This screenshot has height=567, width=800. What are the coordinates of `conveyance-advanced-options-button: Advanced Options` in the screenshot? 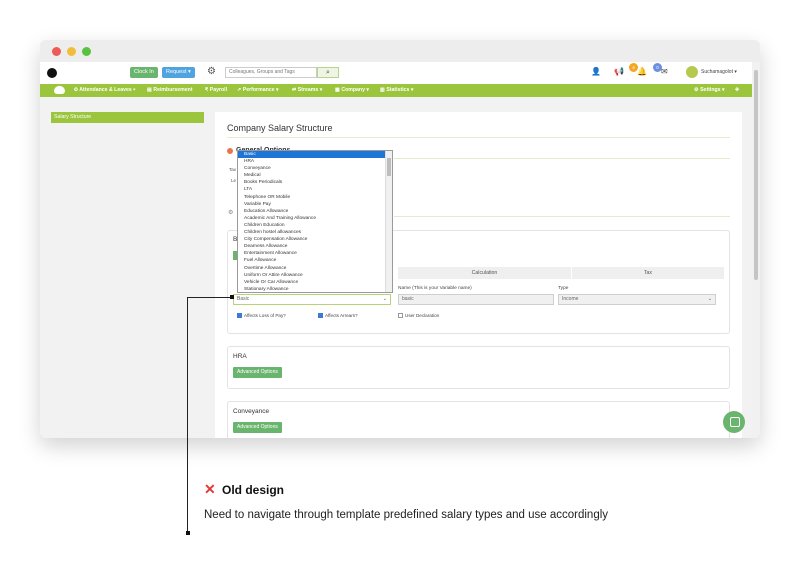 It's located at (257, 427).